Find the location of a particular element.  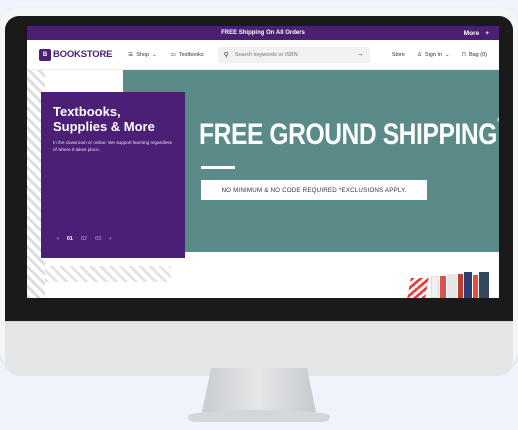

books-image is located at coordinates (450, 285).